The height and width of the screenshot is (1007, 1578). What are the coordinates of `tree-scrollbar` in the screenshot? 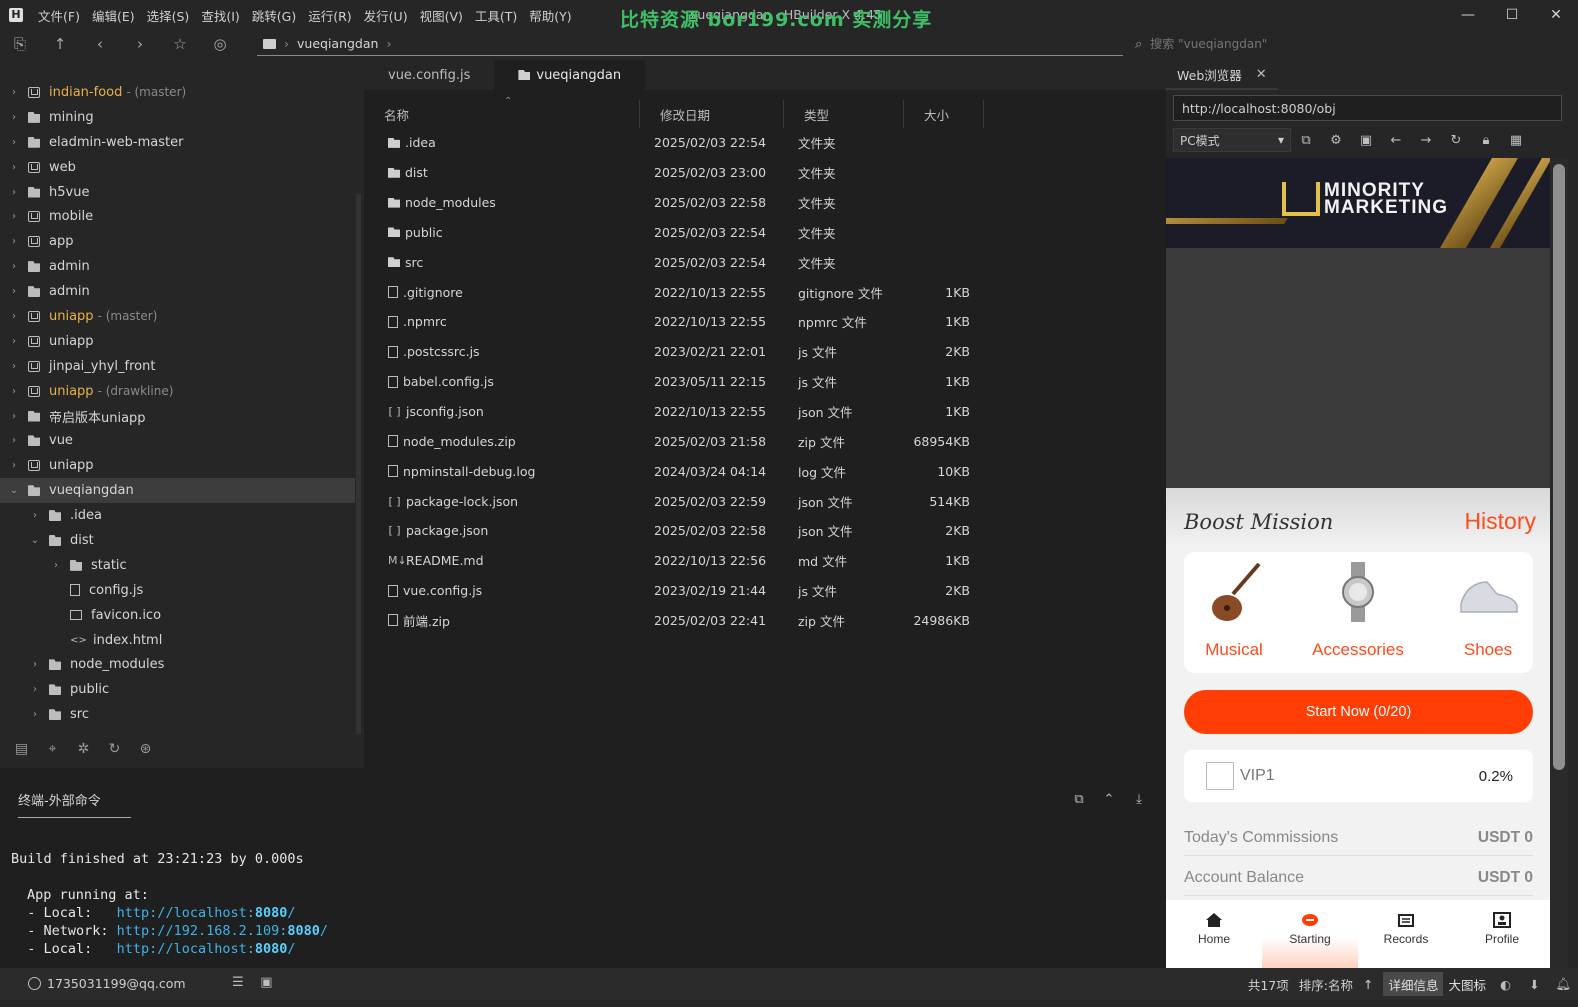 It's located at (358, 464).